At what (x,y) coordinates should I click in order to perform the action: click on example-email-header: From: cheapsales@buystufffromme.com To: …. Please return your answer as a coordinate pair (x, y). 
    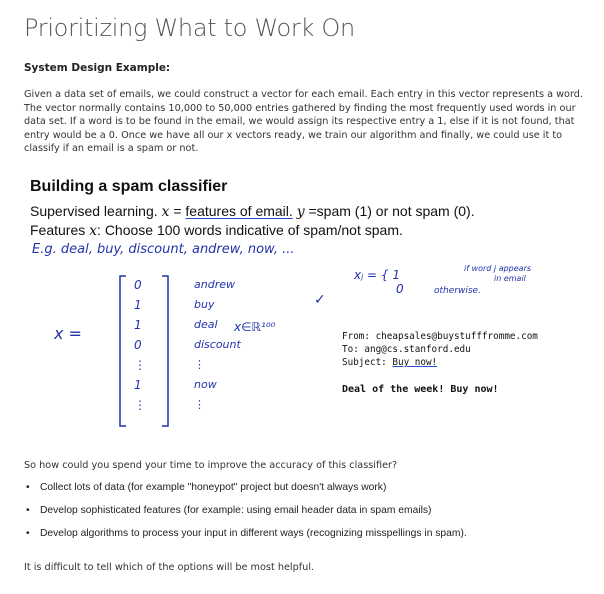
    Looking at the image, I should click on (440, 349).